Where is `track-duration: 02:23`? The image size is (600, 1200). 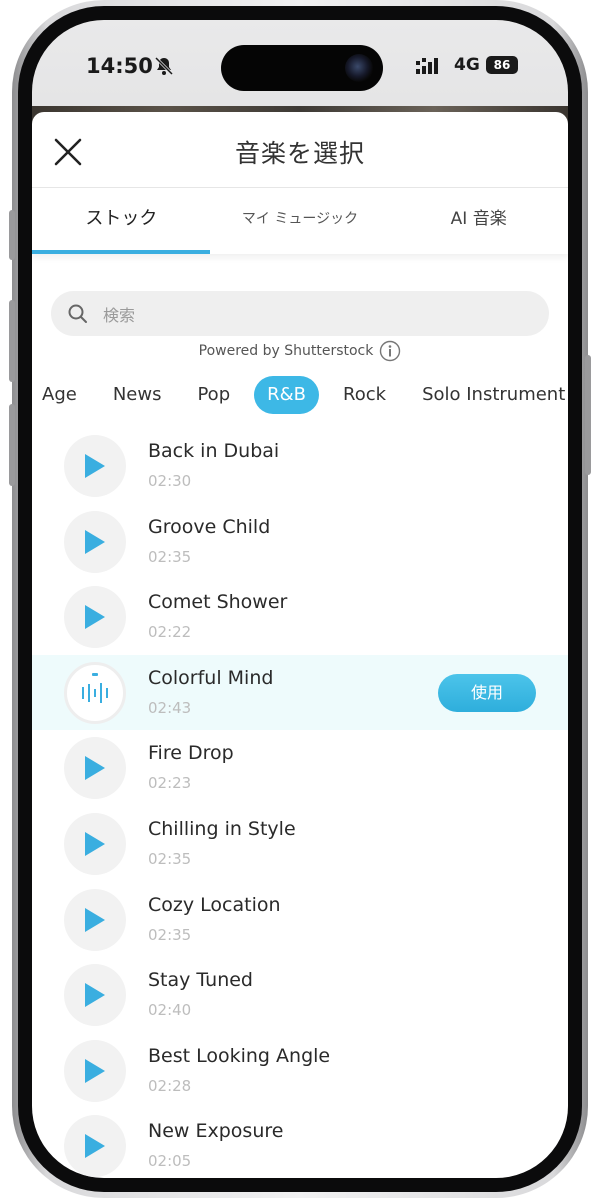 track-duration: 02:23 is located at coordinates (170, 783).